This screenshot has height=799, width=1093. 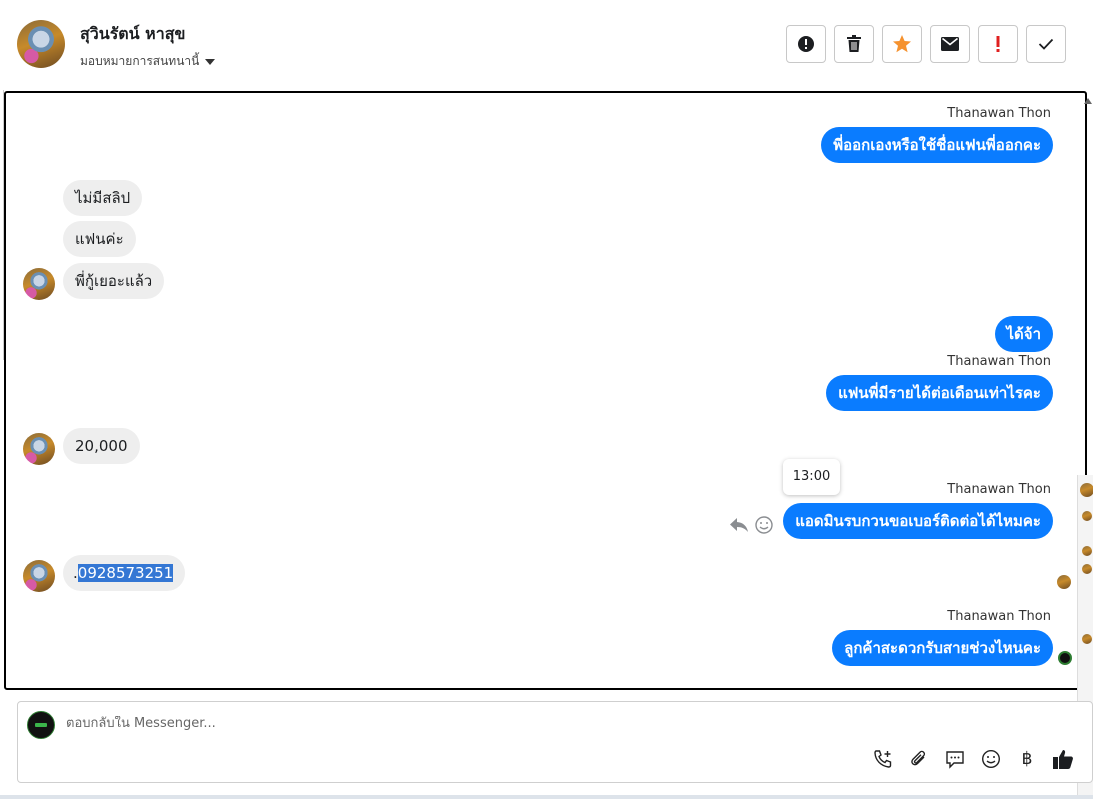 I want to click on saved-replies-button, so click(x=955, y=759).